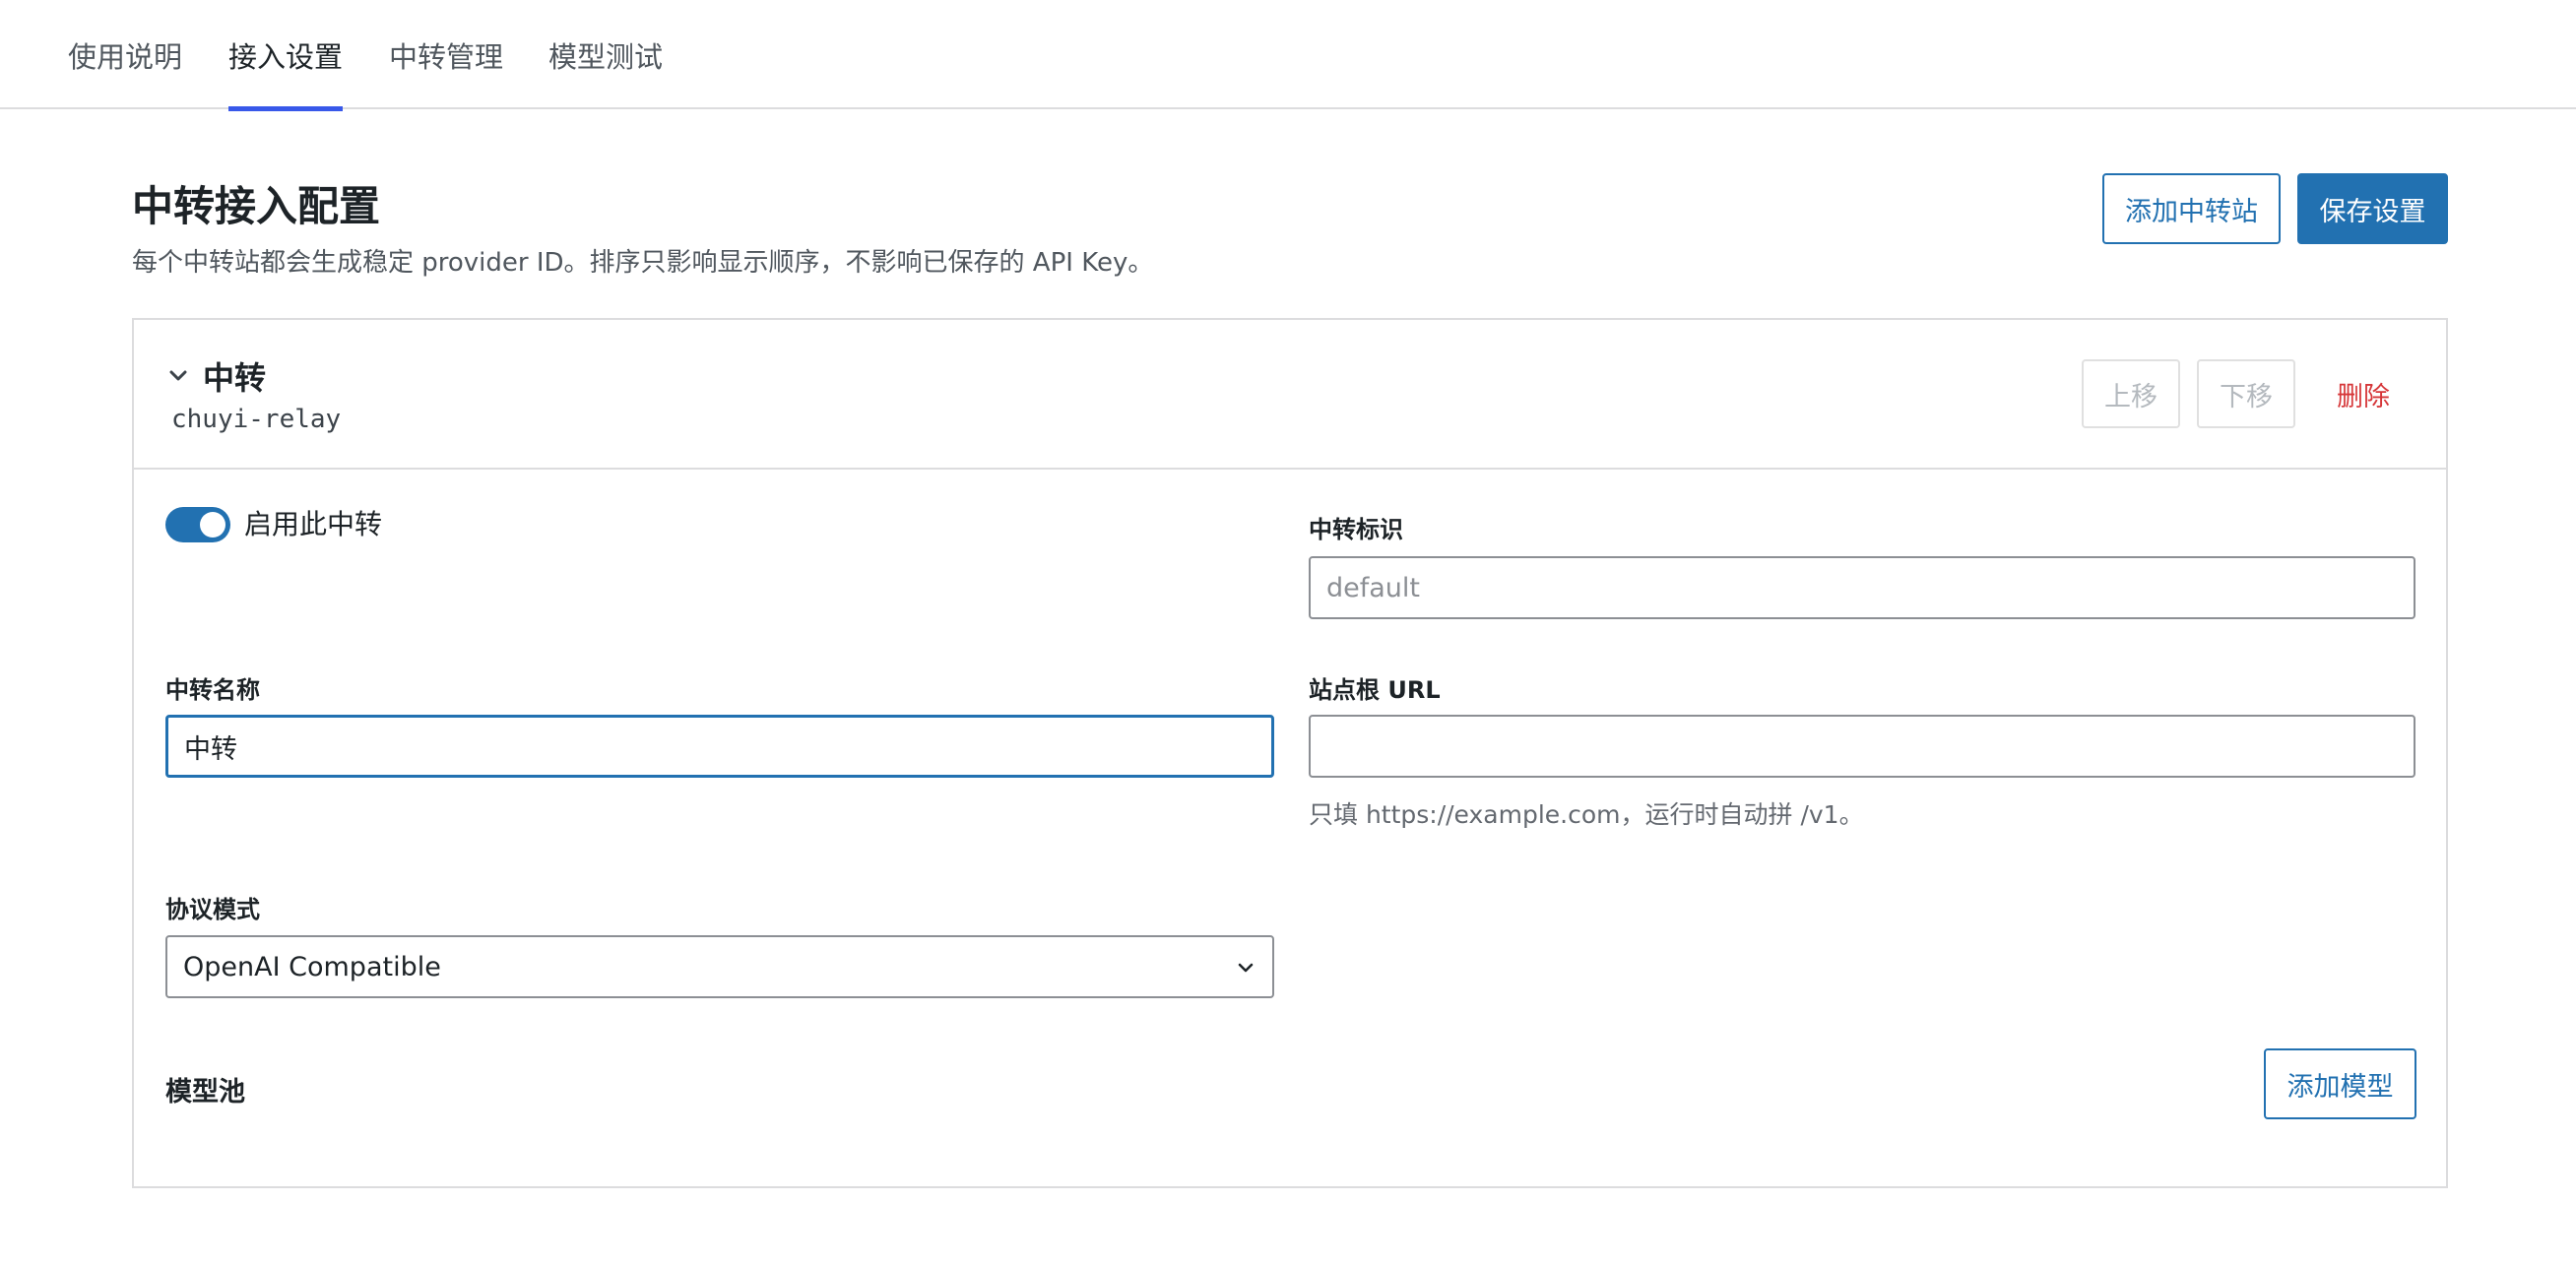 This screenshot has width=2576, height=1266. What do you see at coordinates (235, 378) in the screenshot?
I see `relay-title: 中转` at bounding box center [235, 378].